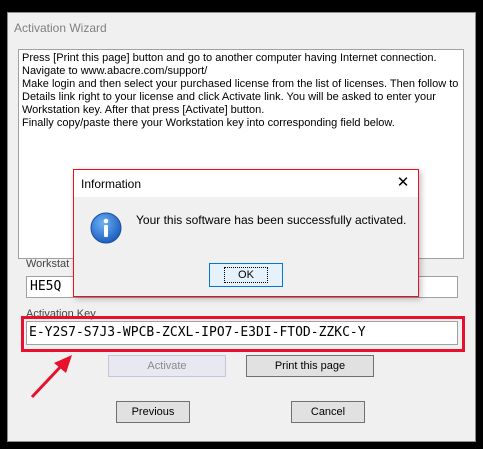 The width and height of the screenshot is (483, 449). Describe the element at coordinates (403, 183) in the screenshot. I see `close-icon: ✕` at that location.